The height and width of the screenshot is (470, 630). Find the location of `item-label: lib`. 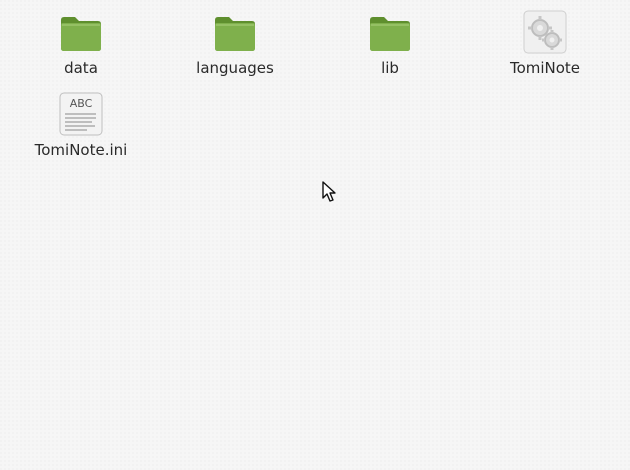

item-label: lib is located at coordinates (390, 68).